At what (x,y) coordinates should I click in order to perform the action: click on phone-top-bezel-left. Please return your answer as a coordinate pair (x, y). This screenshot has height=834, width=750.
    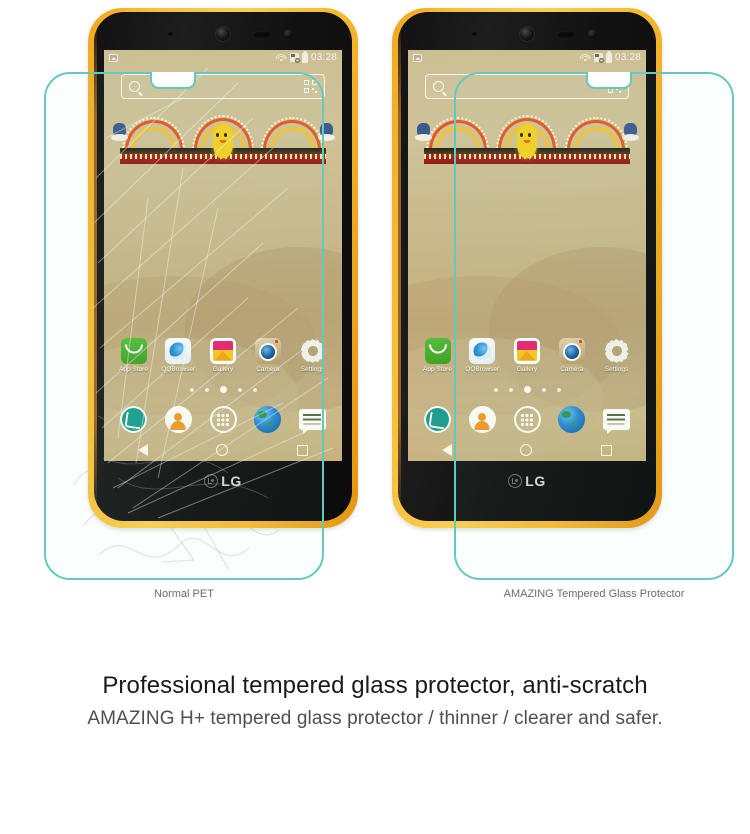
    Looking at the image, I should click on (223, 31).